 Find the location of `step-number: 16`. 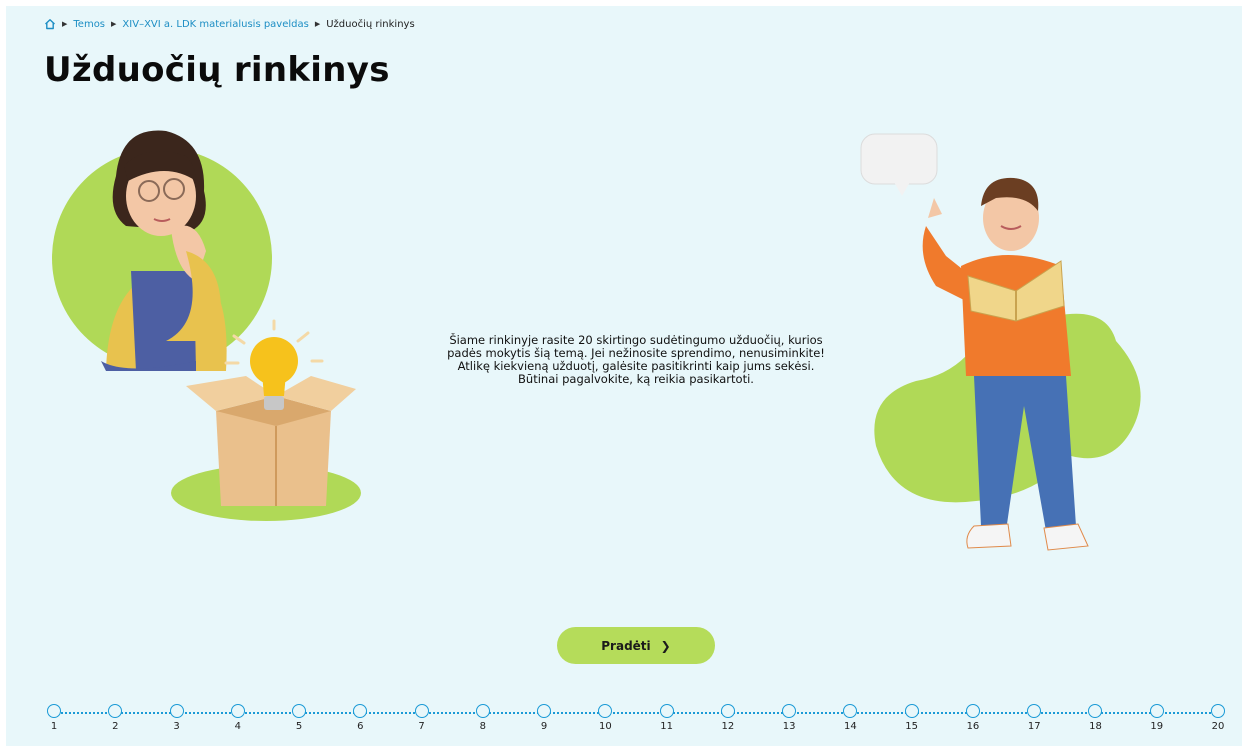

step-number: 16 is located at coordinates (973, 726).